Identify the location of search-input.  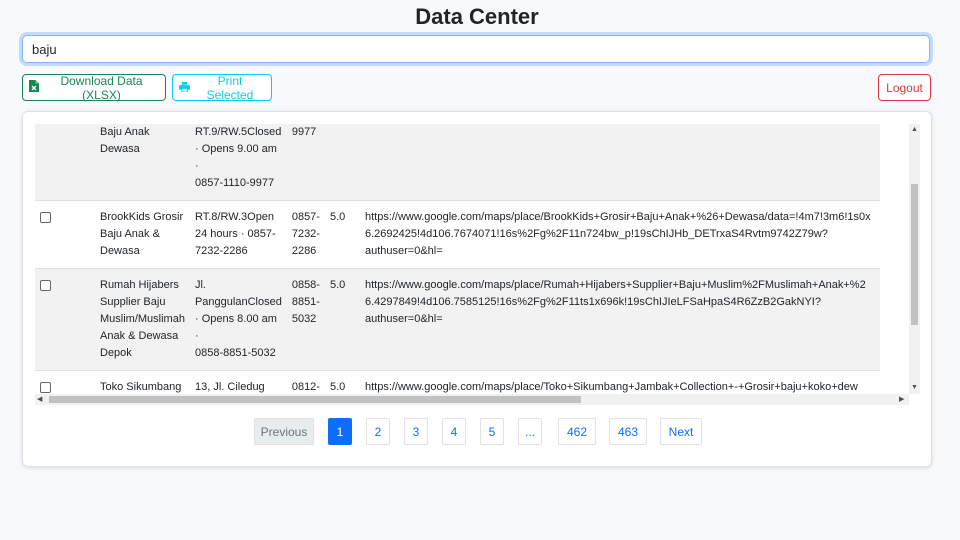
(476, 49).